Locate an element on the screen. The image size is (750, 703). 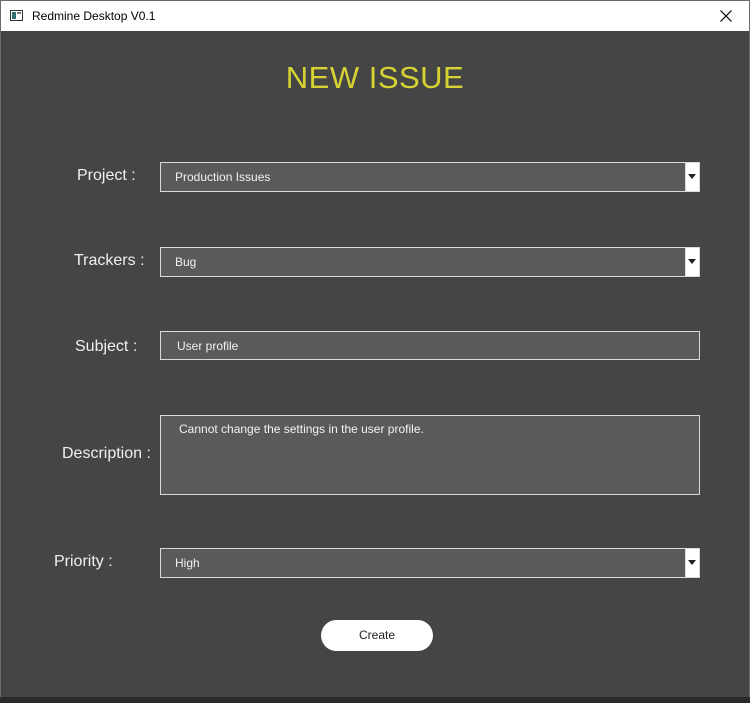
create-button: Create is located at coordinates (377, 635).